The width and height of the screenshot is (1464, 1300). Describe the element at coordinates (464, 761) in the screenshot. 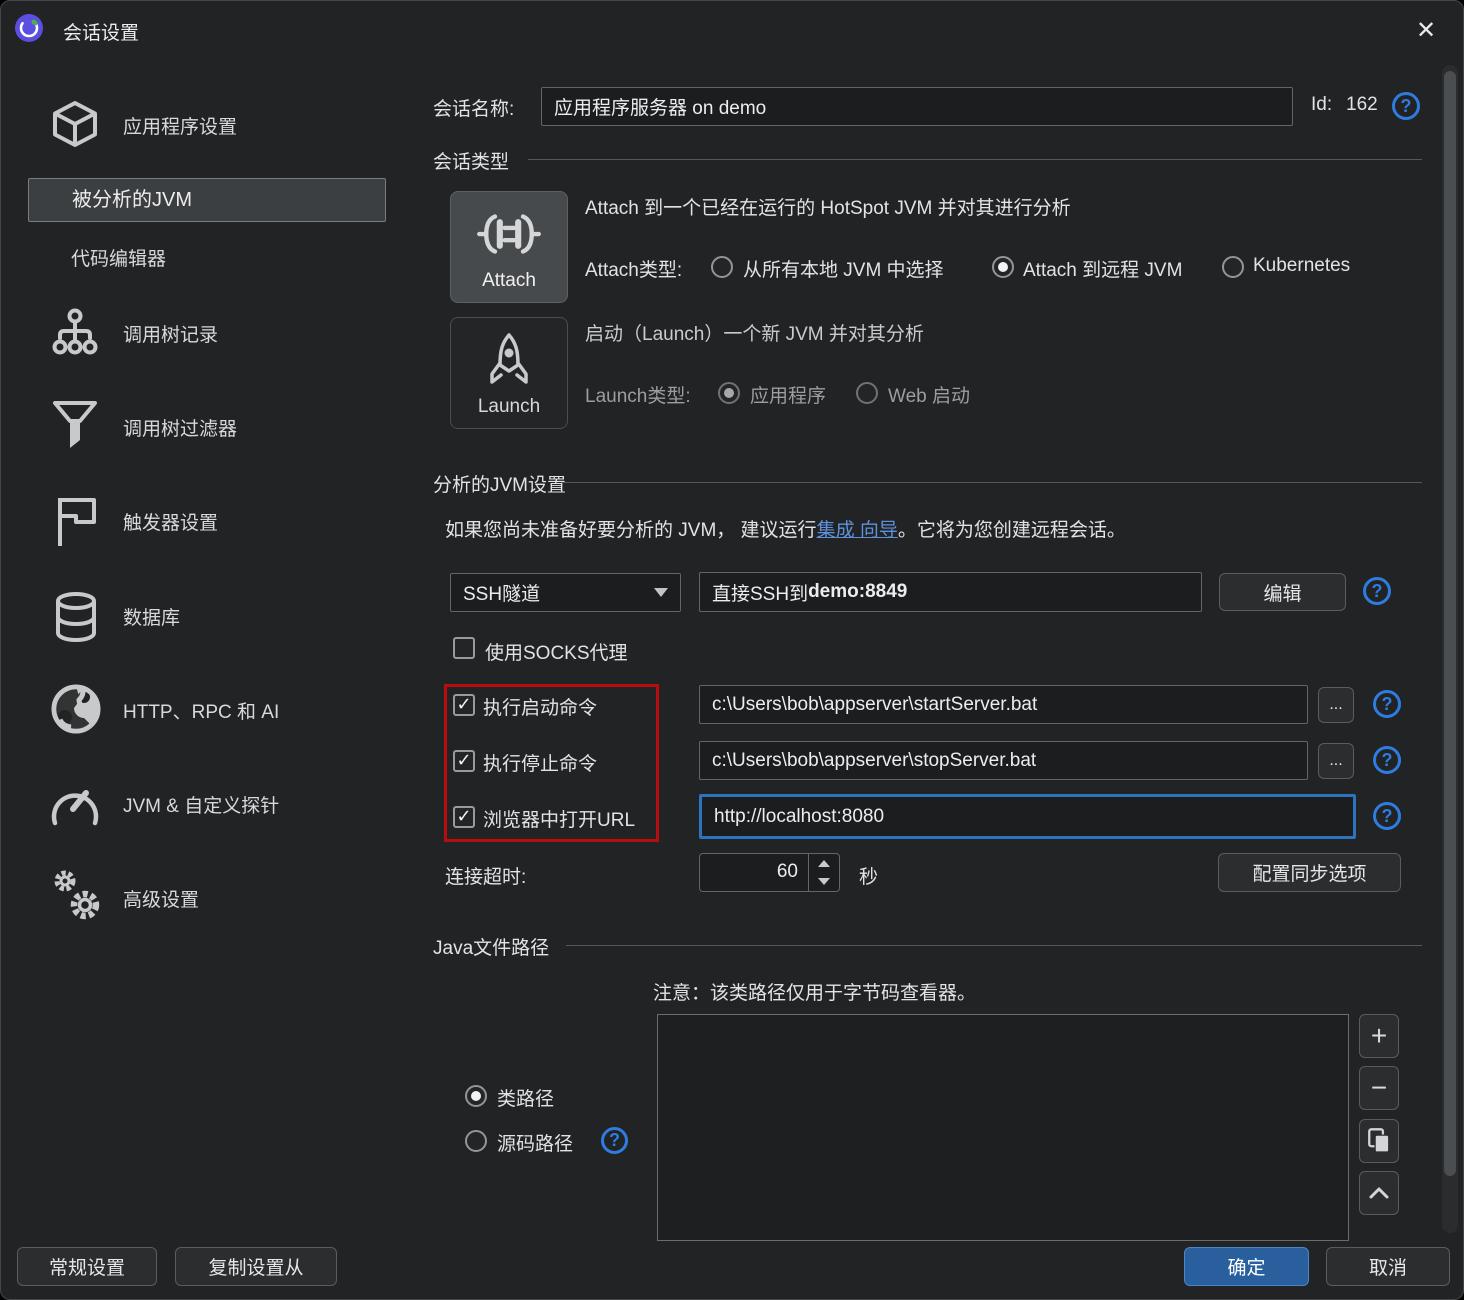

I see `stop-command-checkbox: ✓` at that location.